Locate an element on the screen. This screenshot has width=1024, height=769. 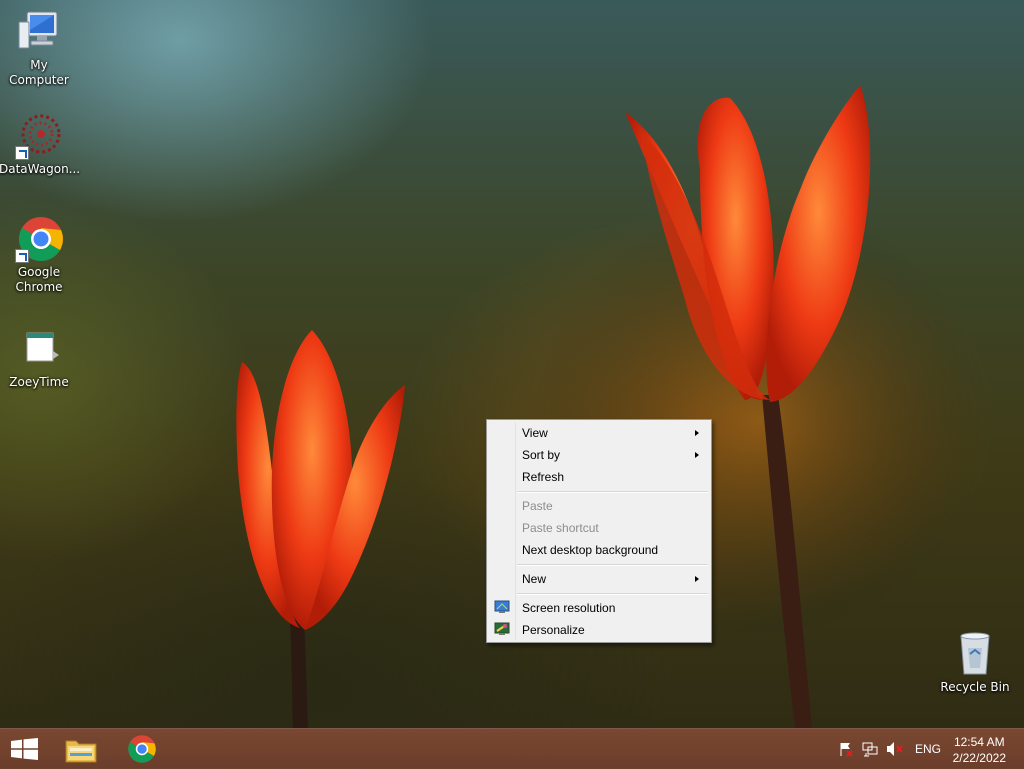
desktop-icon-recycle-bin: Recycle Bin is located at coordinates (975, 662).